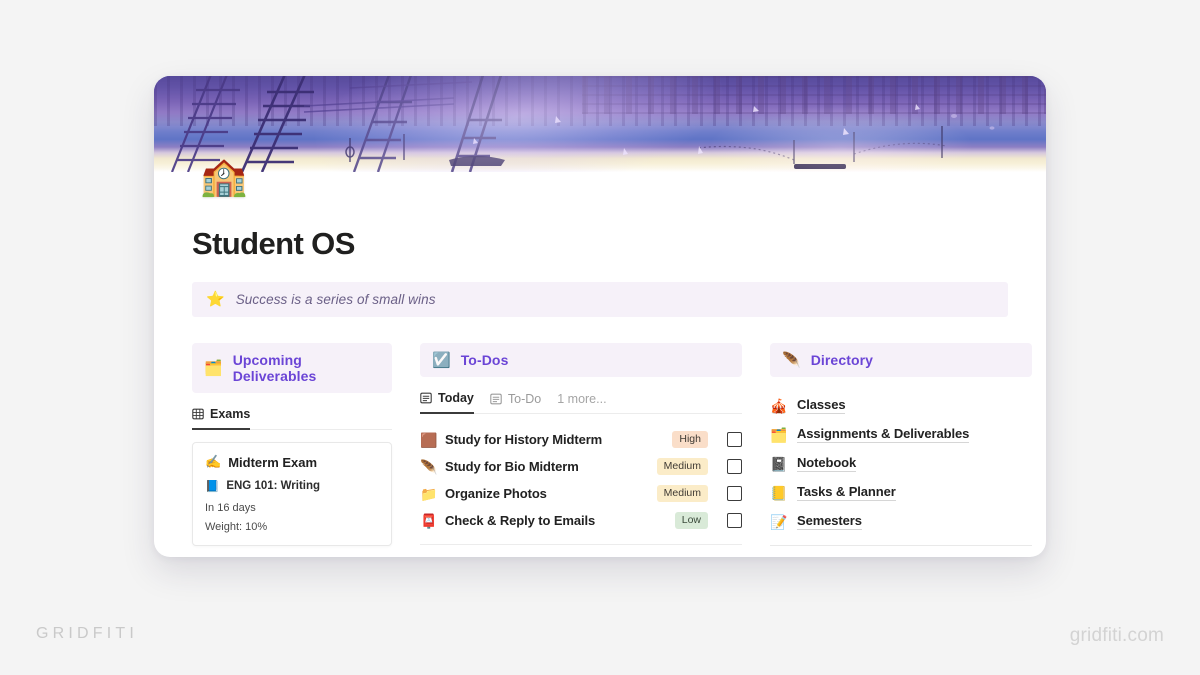 This screenshot has width=1200, height=675. What do you see at coordinates (520, 520) in the screenshot?
I see `todo-item-title: Check & Reply to Emails` at bounding box center [520, 520].